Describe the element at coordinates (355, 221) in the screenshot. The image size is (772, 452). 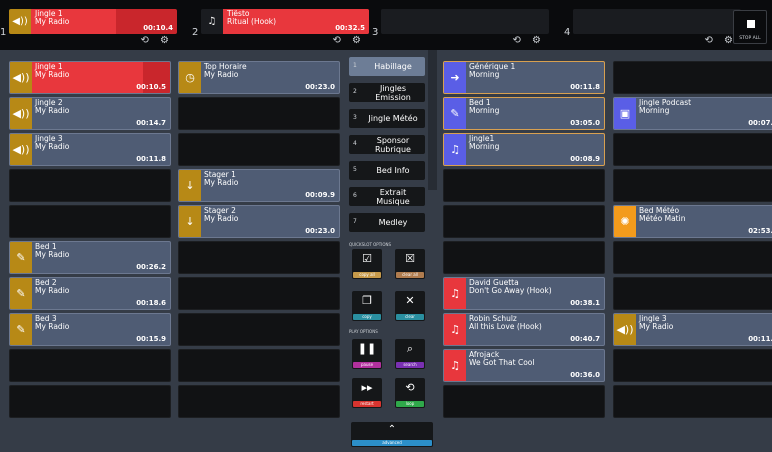
I see `tab-number: 7` at that location.